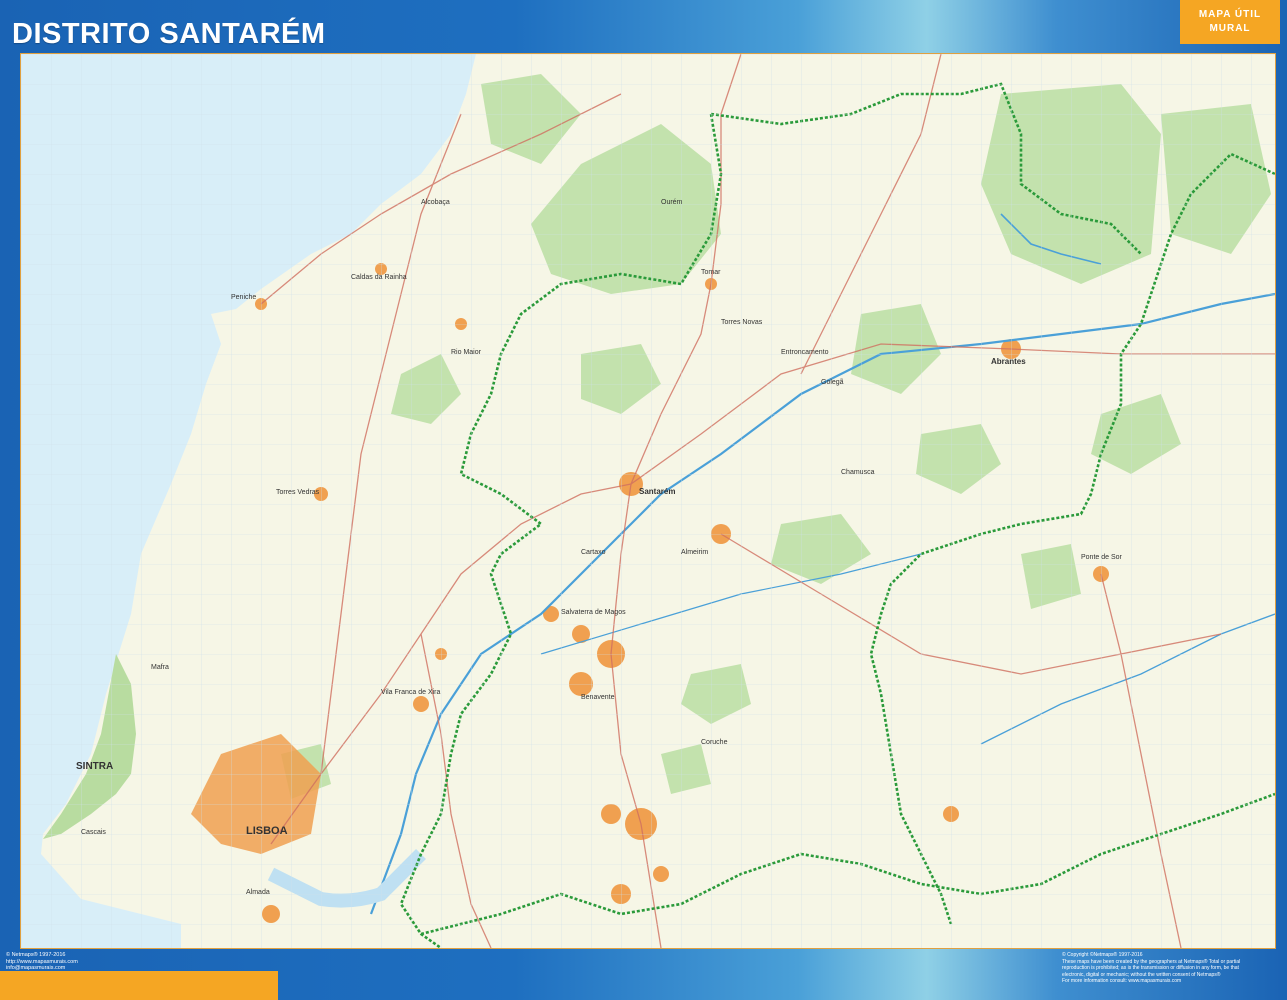  Describe the element at coordinates (435, 202) in the screenshot. I see `label-alcobaca: Alcobaça` at that location.